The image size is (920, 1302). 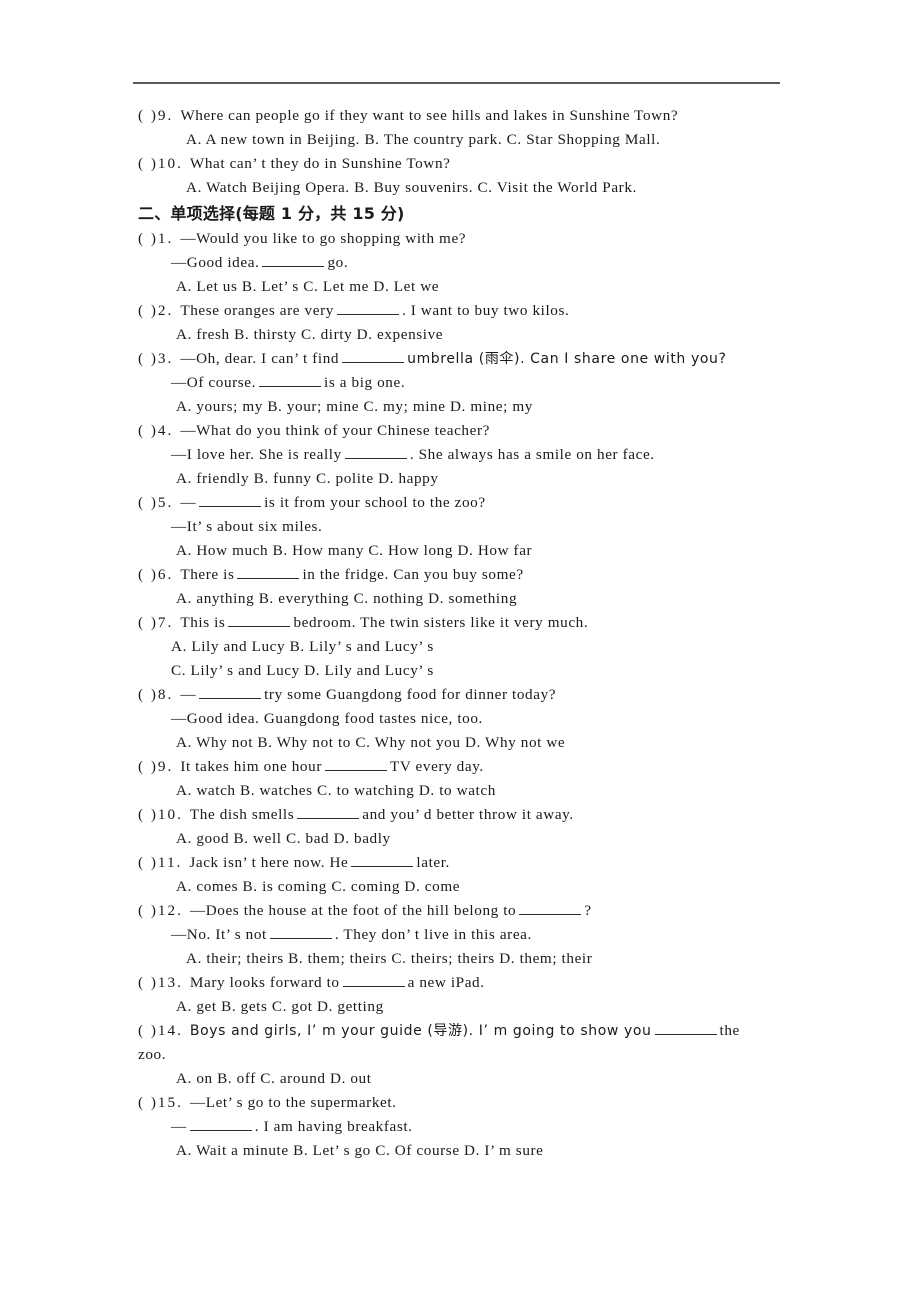 I want to click on mc-q4-blank, so click(x=375, y=452).